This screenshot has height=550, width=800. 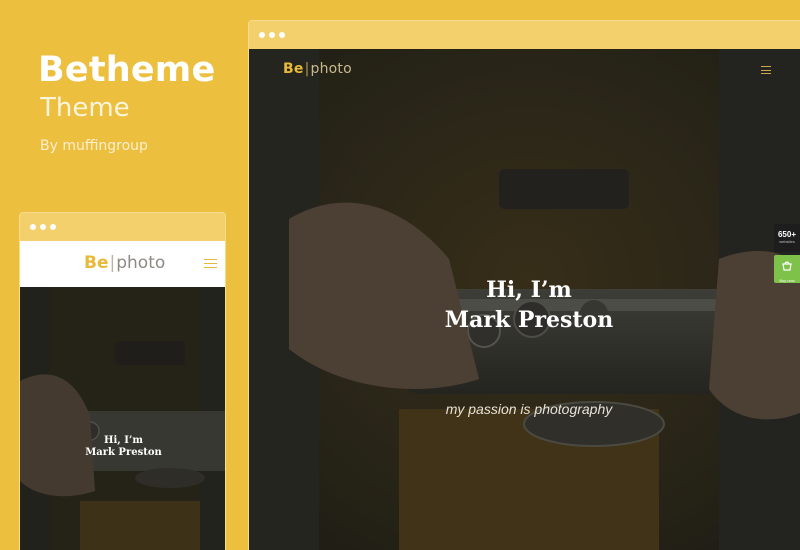 What do you see at coordinates (85, 108) in the screenshot?
I see `brand-subtitle: Theme` at bounding box center [85, 108].